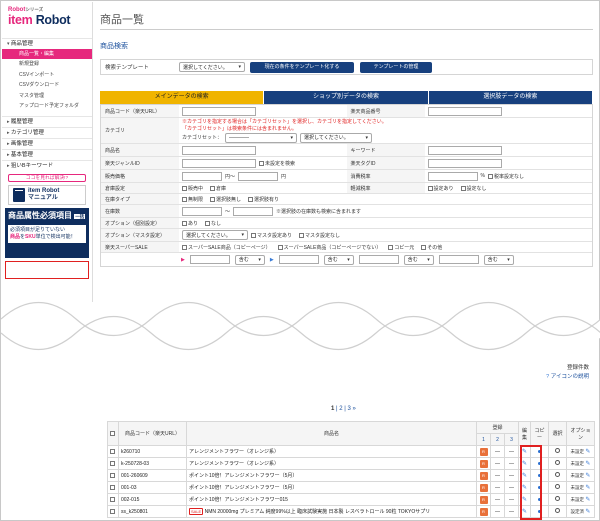 The height and width of the screenshot is (521, 600). What do you see at coordinates (184, 188) in the screenshot?
I see `sales-checkbox` at bounding box center [184, 188].